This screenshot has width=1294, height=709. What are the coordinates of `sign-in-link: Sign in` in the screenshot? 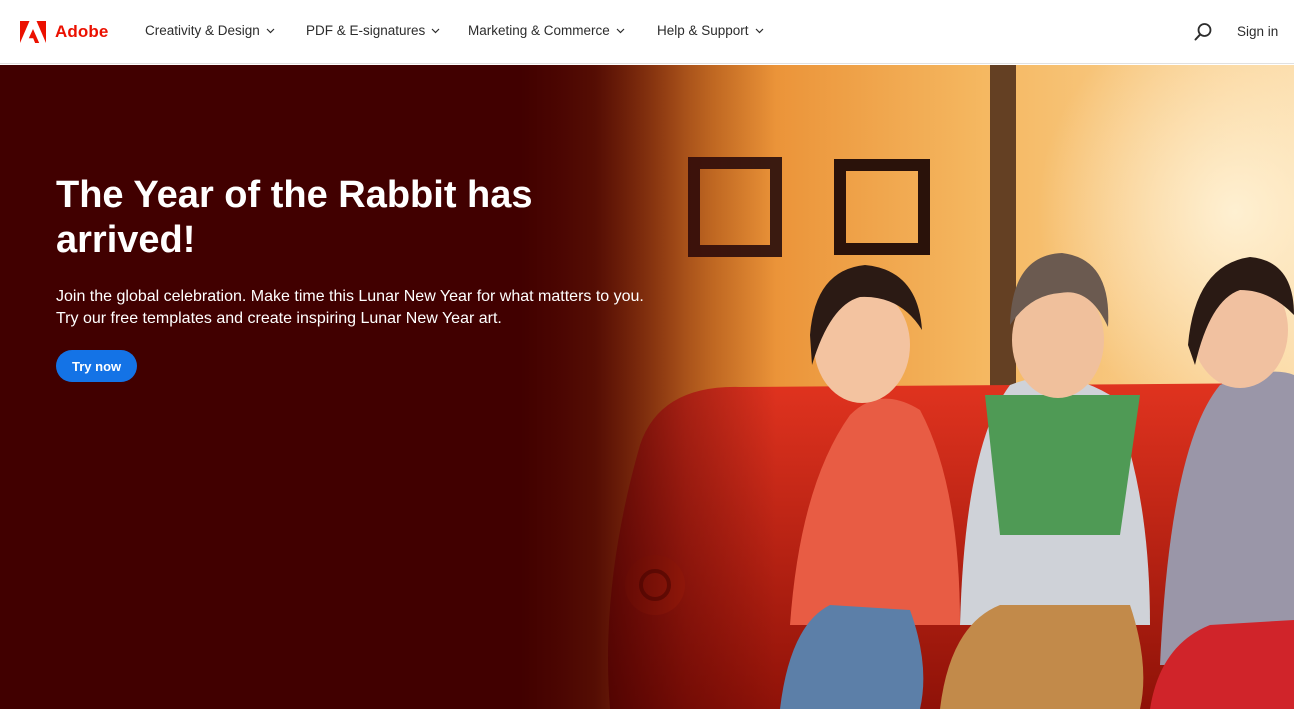 It's located at (1257, 31).